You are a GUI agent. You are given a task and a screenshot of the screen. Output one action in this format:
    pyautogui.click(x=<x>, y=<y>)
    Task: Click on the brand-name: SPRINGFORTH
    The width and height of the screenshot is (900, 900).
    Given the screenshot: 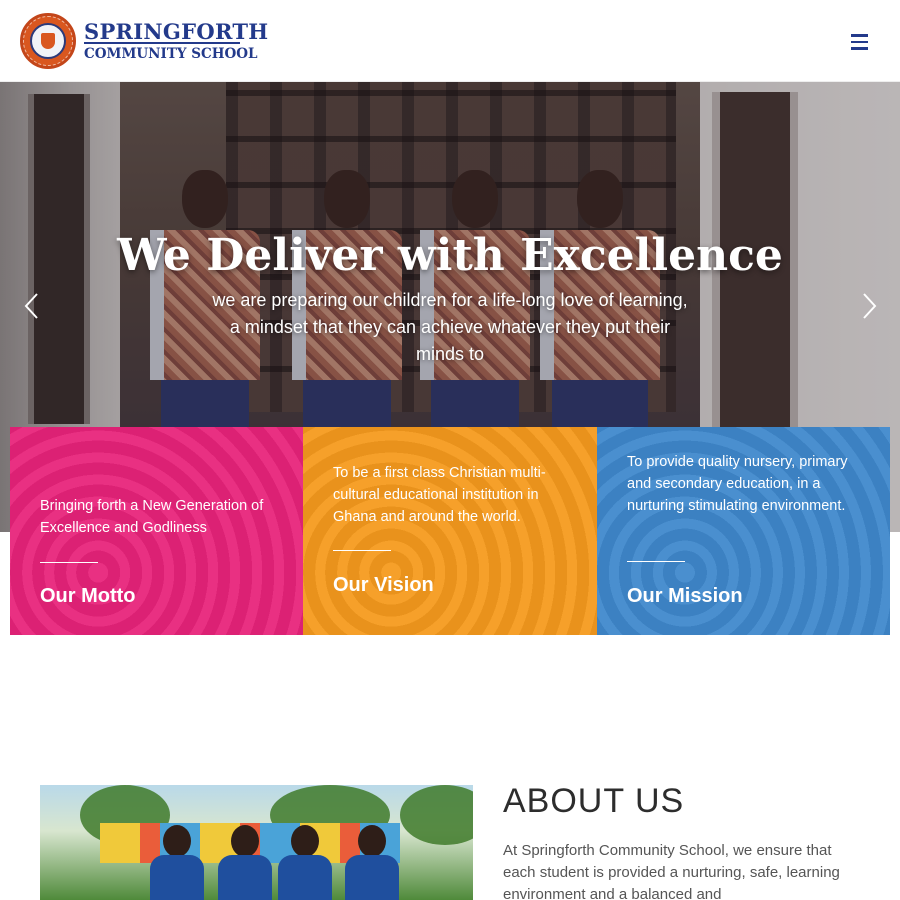 What is the action you would take?
    pyautogui.click(x=176, y=31)
    